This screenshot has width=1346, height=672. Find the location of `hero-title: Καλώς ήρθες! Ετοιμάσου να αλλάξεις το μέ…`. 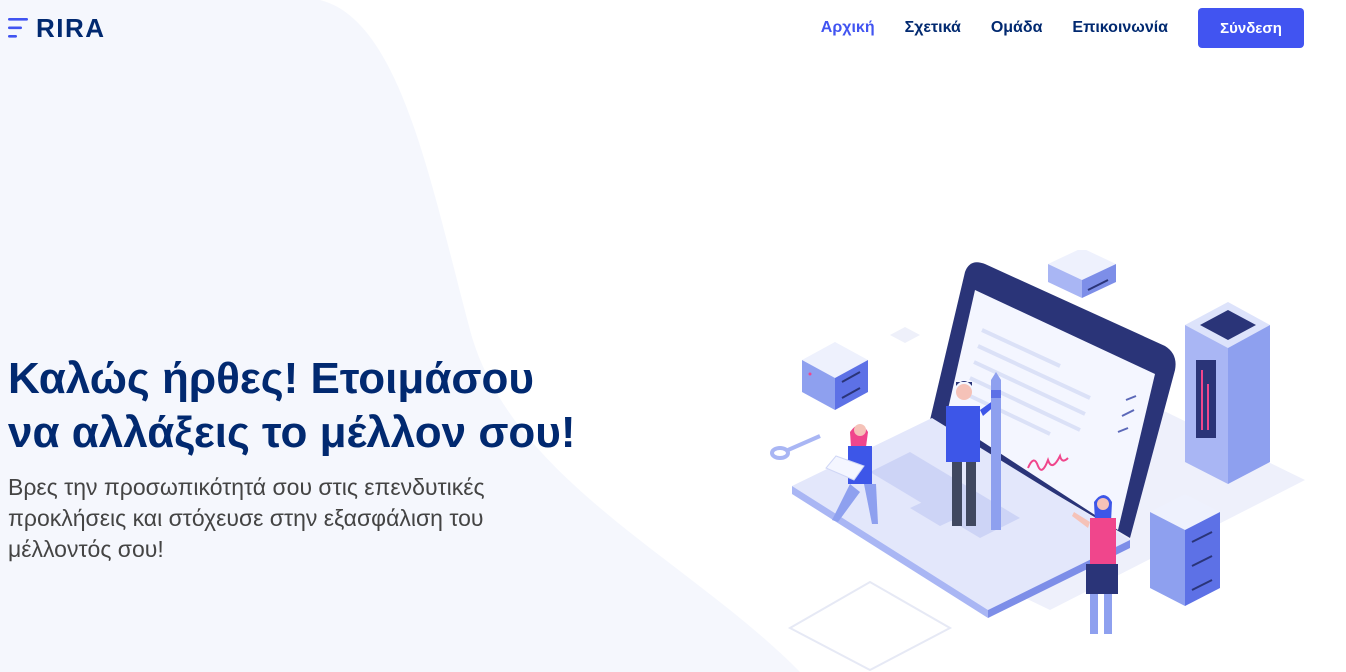

hero-title: Καλώς ήρθες! Ετοιμάσου να αλλάξεις το μέ… is located at coordinates (348, 406).